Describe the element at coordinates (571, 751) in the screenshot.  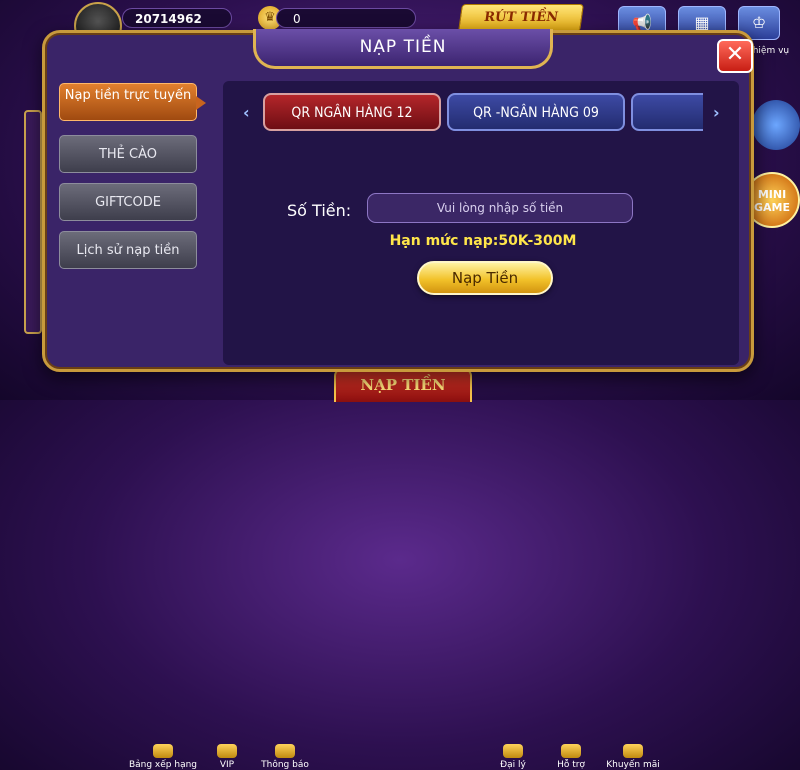
I see `support-icon` at that location.